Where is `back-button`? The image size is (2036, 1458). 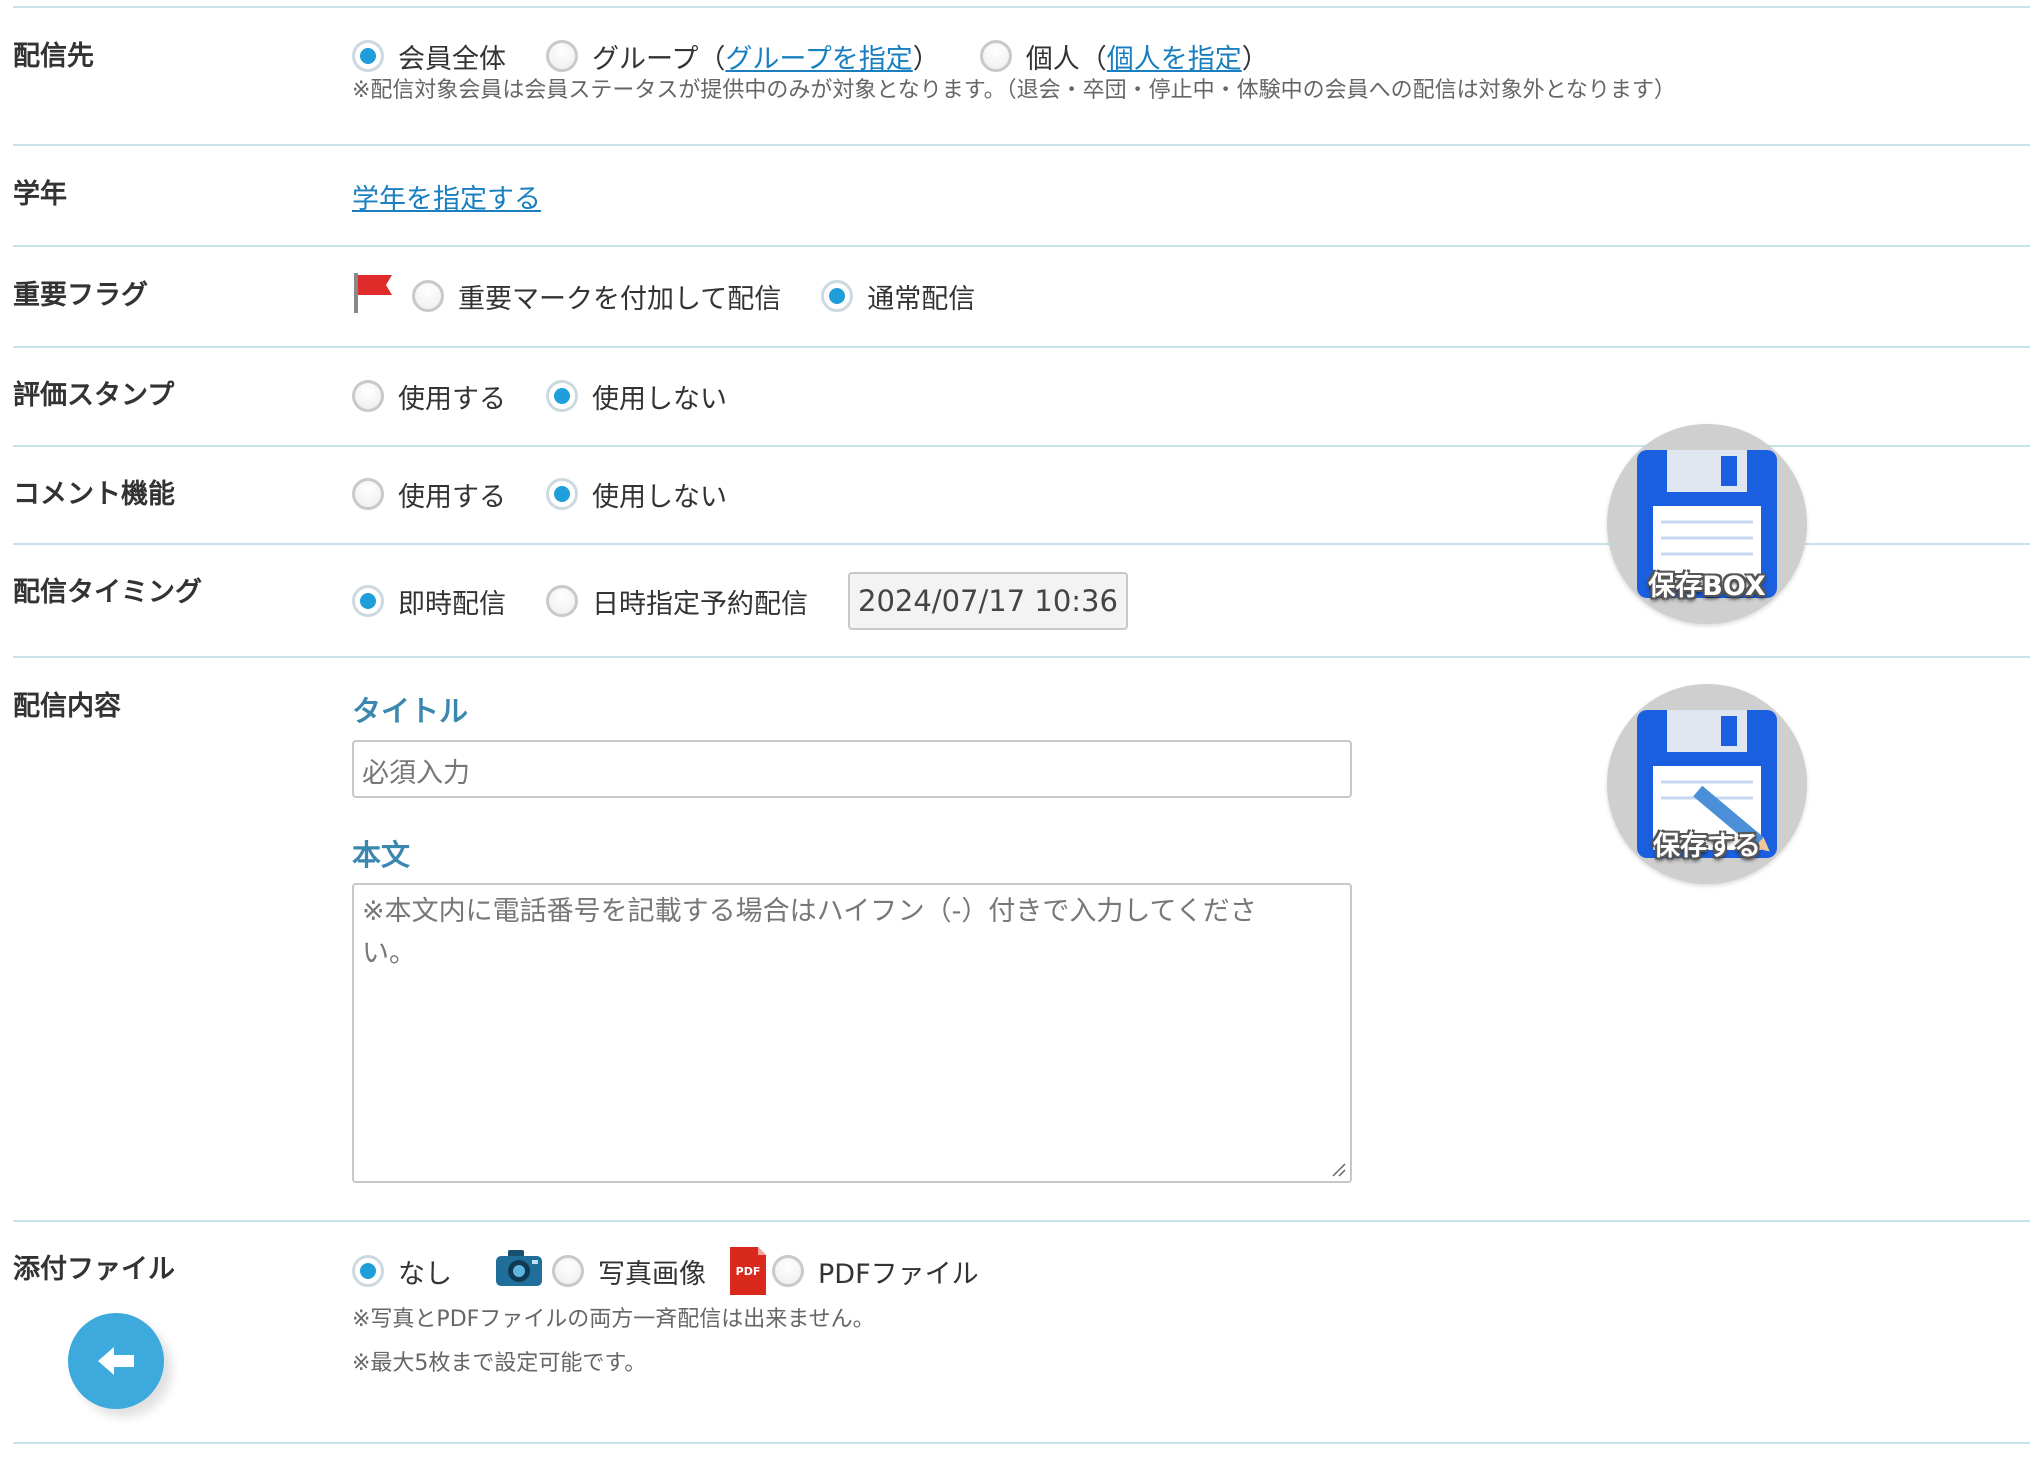
back-button is located at coordinates (116, 1361).